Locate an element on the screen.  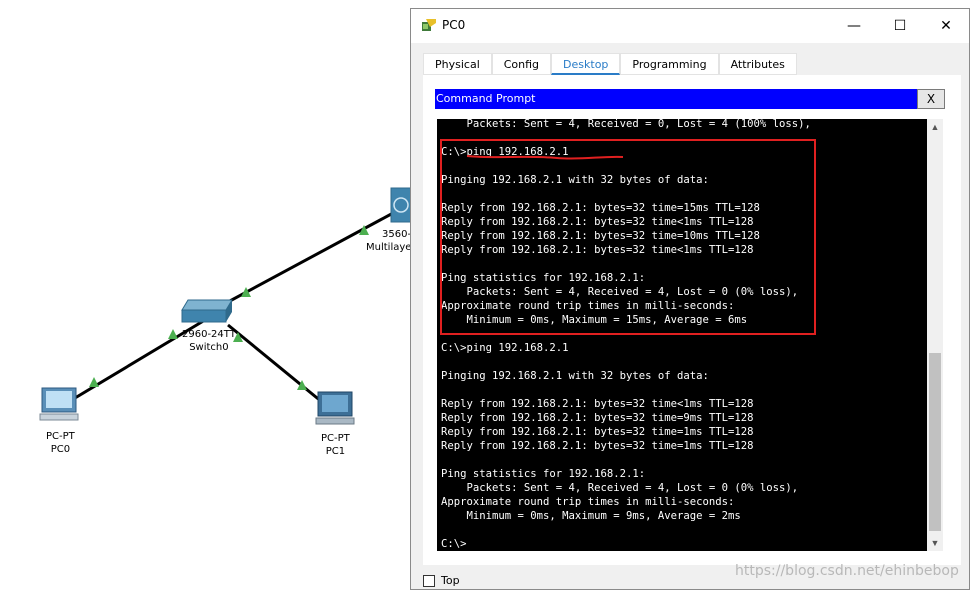
scroll-up-icon: ▲ is located at coordinates (935, 127).